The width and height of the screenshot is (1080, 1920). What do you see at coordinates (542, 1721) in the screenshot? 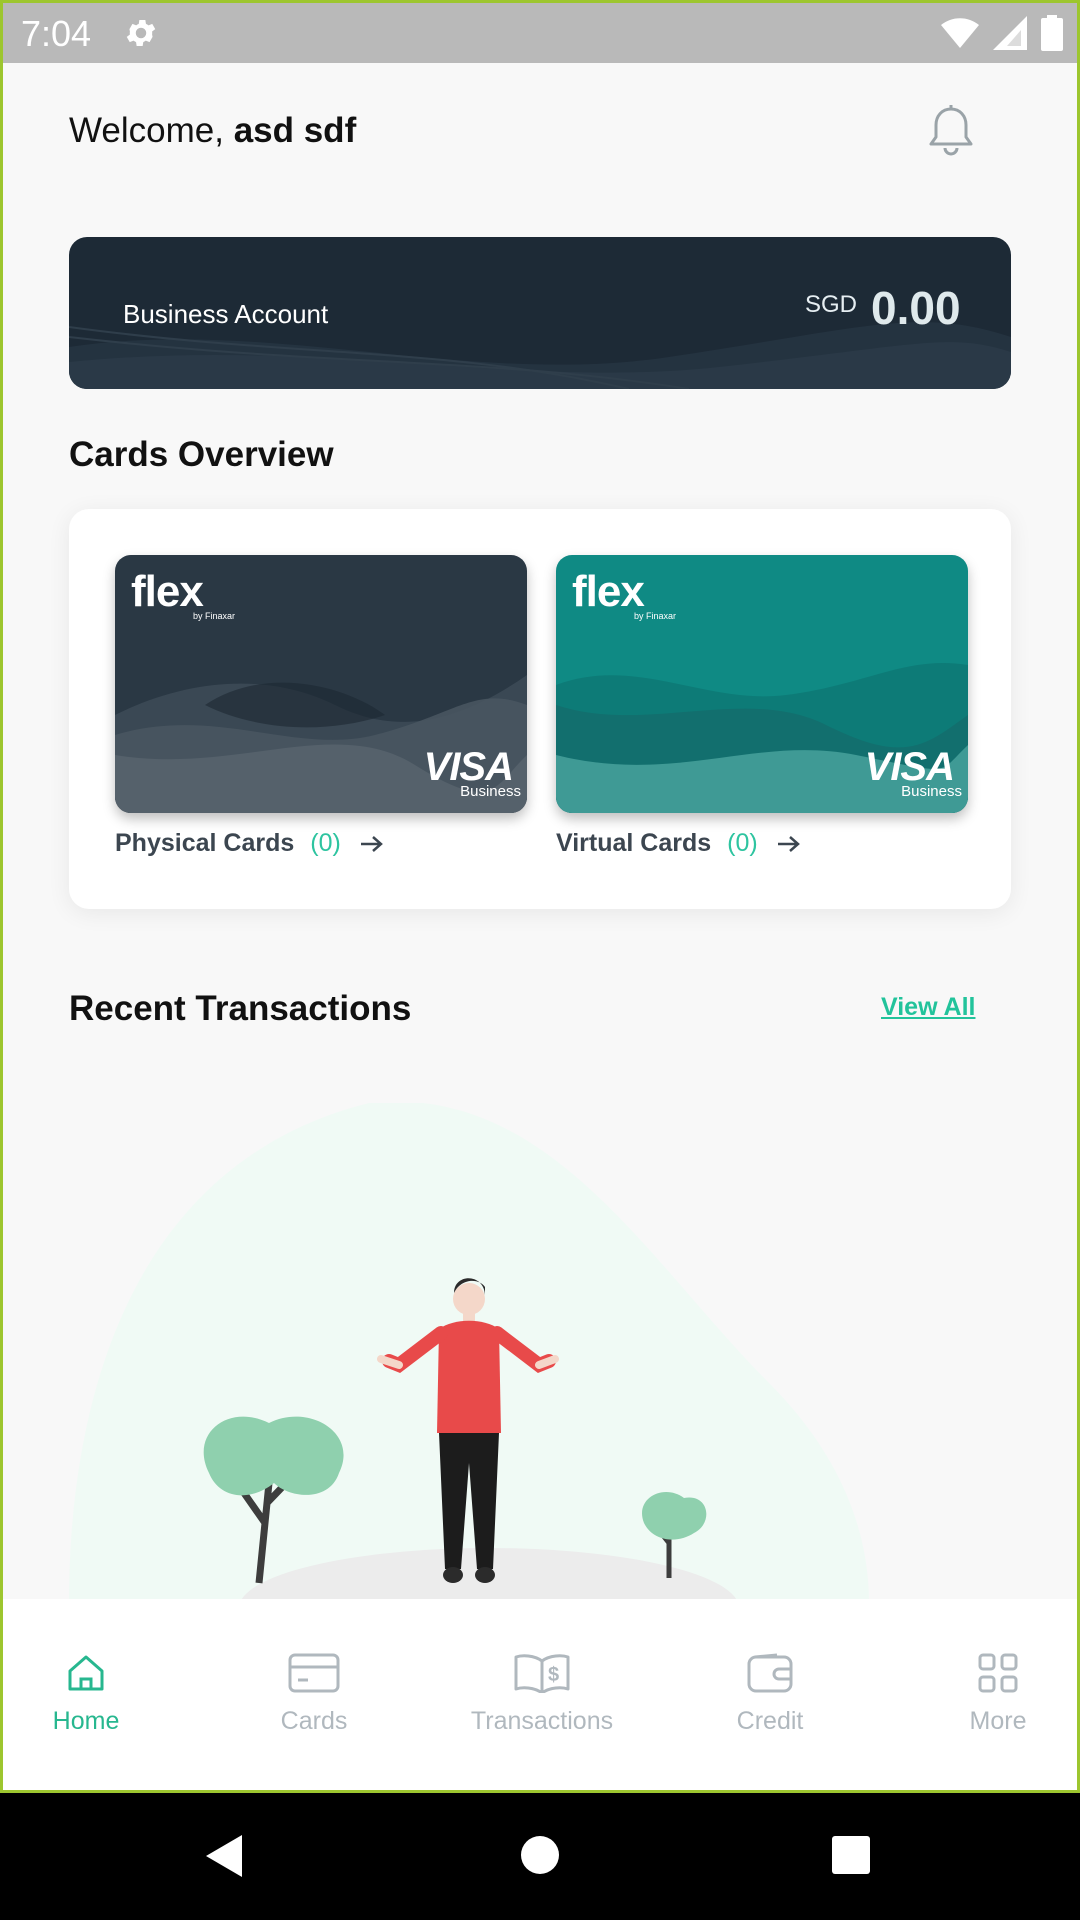
I see `nav-transactions-label: Transactions` at bounding box center [542, 1721].